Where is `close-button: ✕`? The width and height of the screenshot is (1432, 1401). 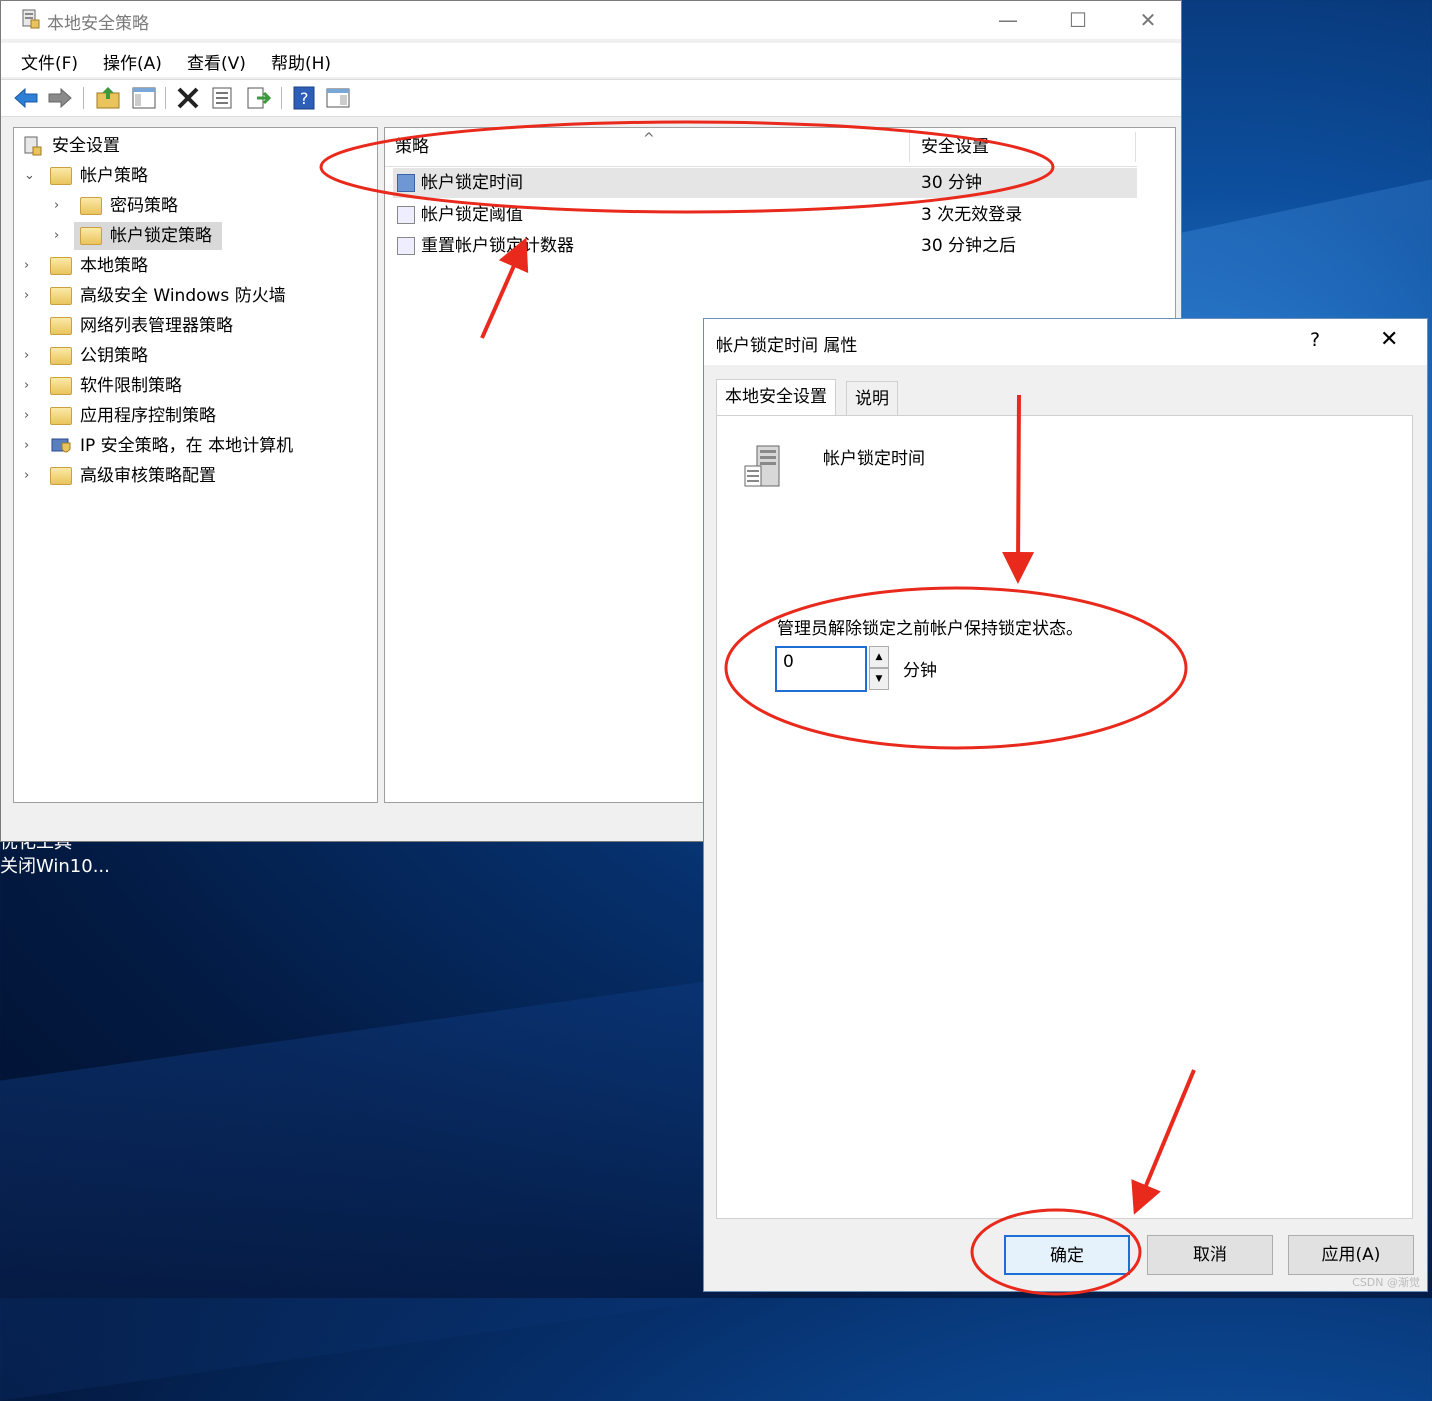
close-button: ✕ is located at coordinates (1148, 20).